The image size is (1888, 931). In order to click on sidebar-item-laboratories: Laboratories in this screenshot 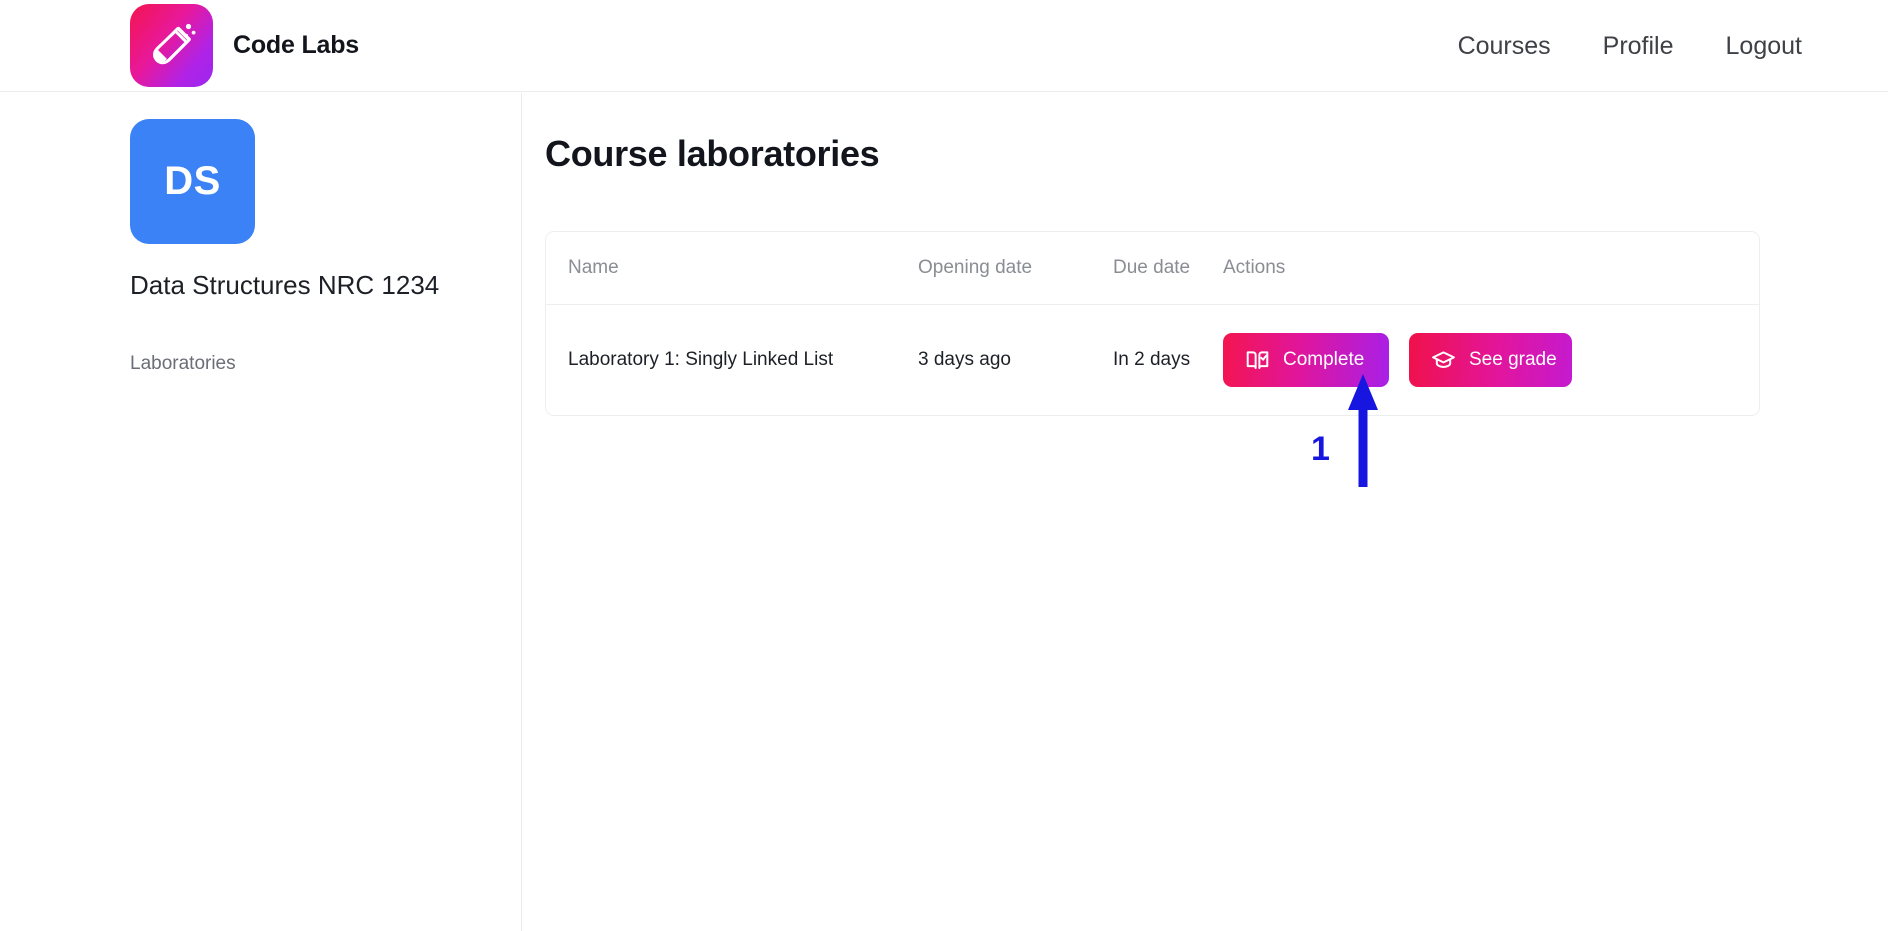, I will do `click(325, 364)`.